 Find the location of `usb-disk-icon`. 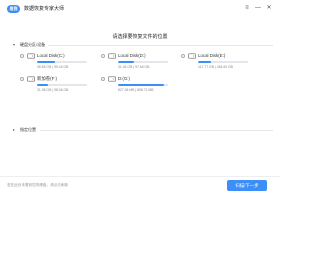

usb-disk-icon is located at coordinates (112, 79).